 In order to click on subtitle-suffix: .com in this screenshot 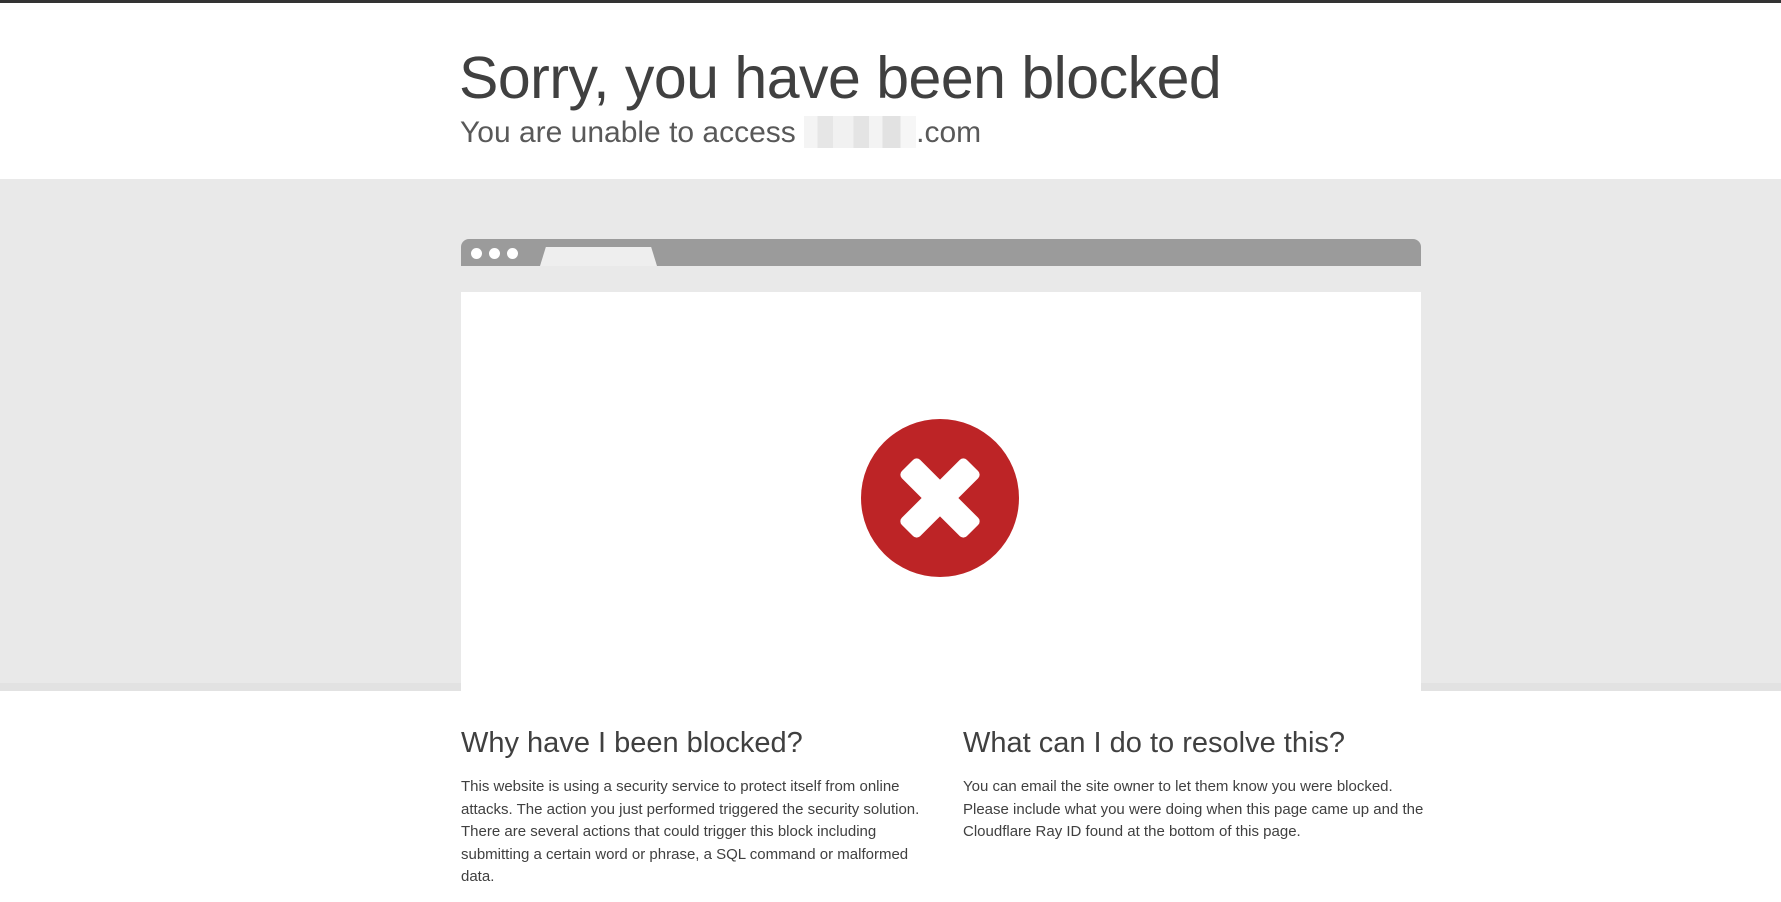, I will do `click(949, 132)`.